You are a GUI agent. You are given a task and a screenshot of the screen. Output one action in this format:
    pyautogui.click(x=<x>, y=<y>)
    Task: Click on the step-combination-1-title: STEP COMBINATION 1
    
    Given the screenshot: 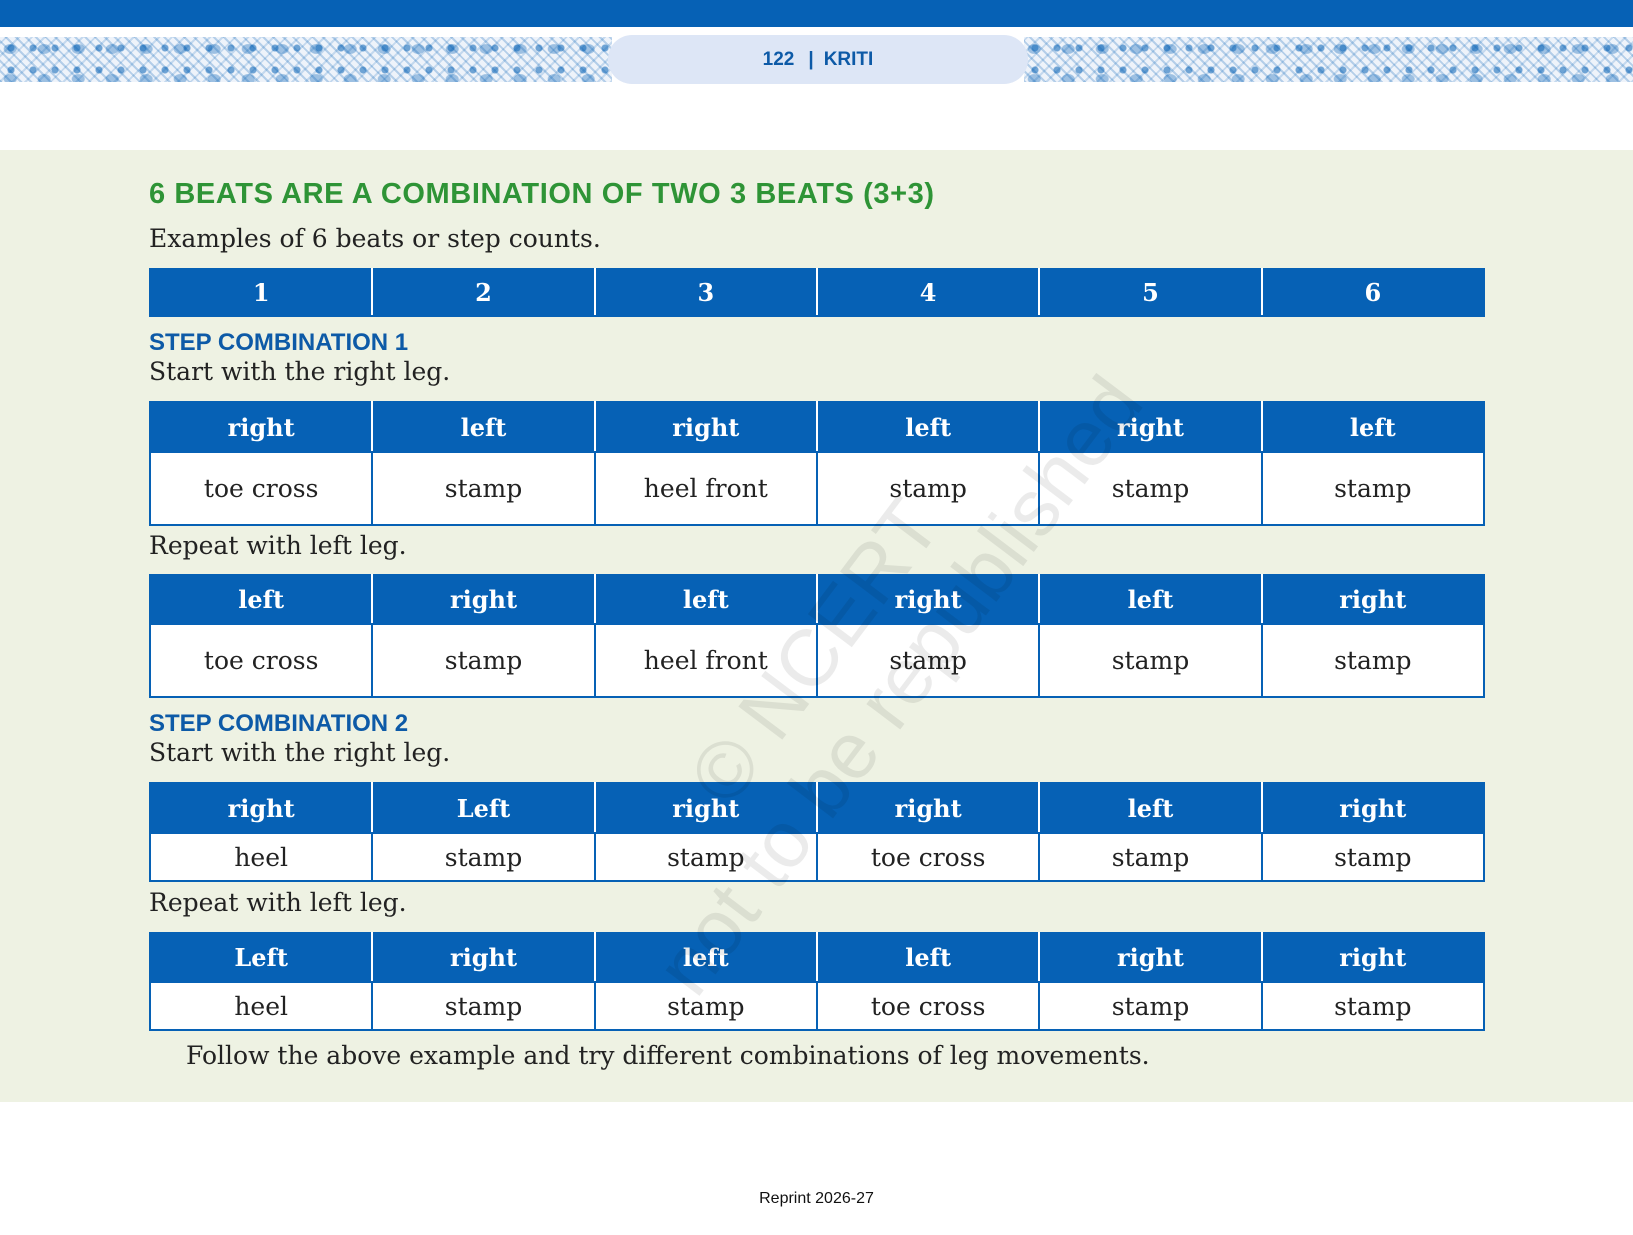 What is the action you would take?
    pyautogui.click(x=279, y=342)
    